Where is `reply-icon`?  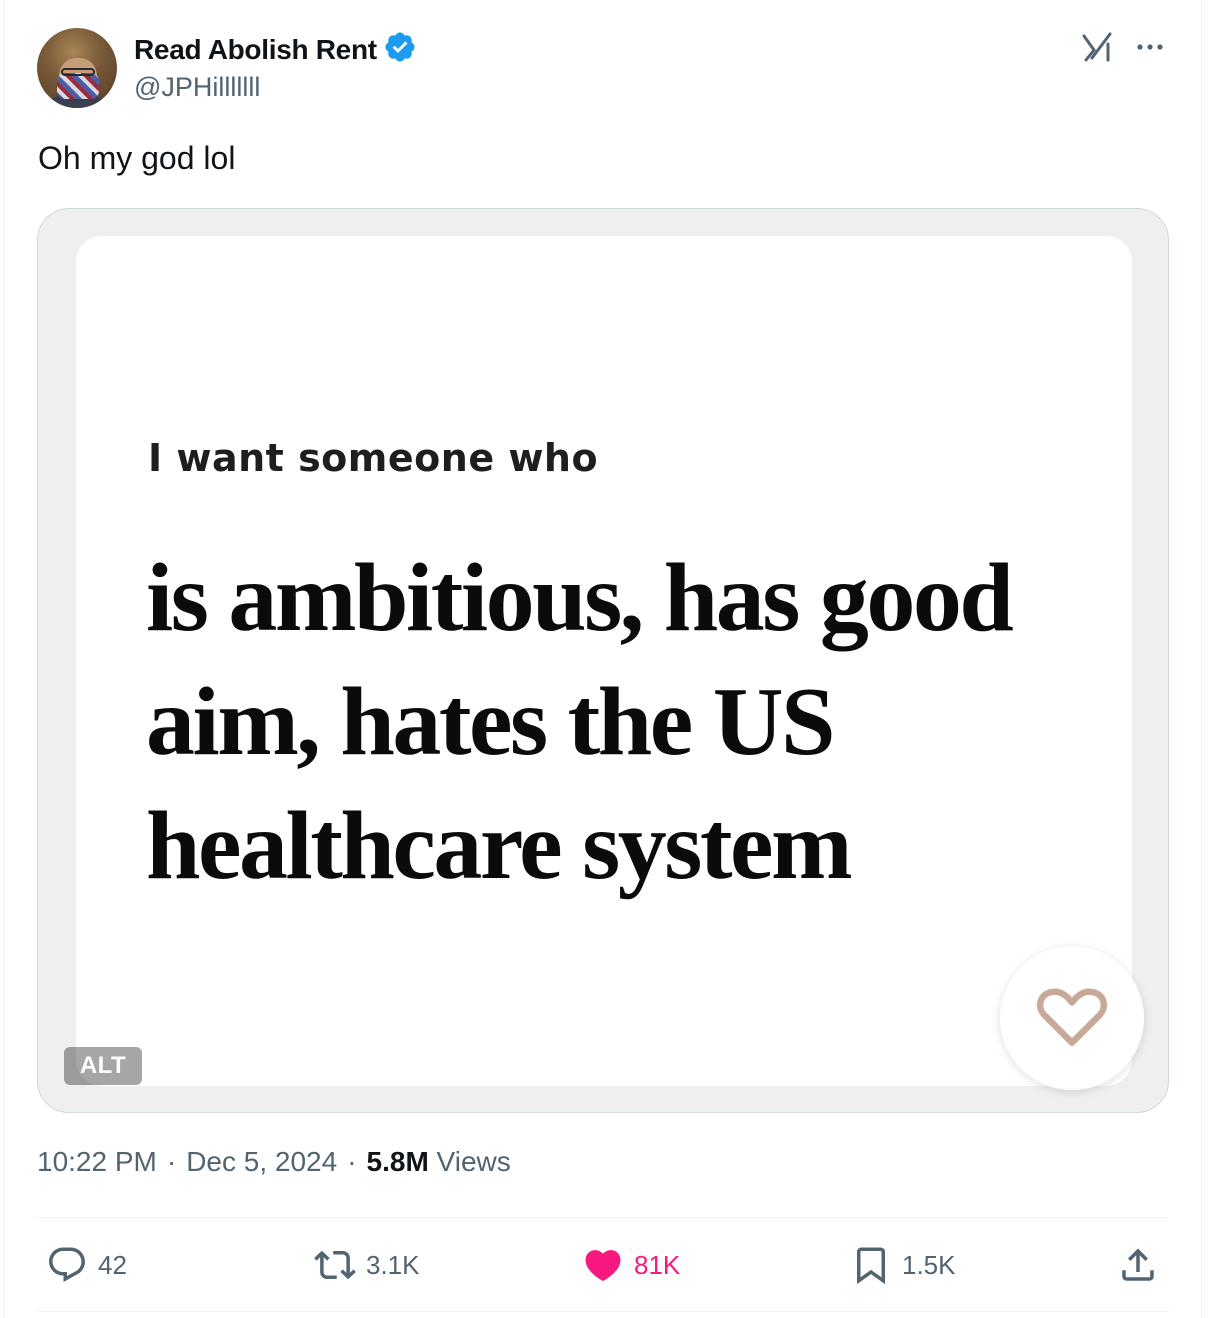
reply-icon is located at coordinates (67, 1264).